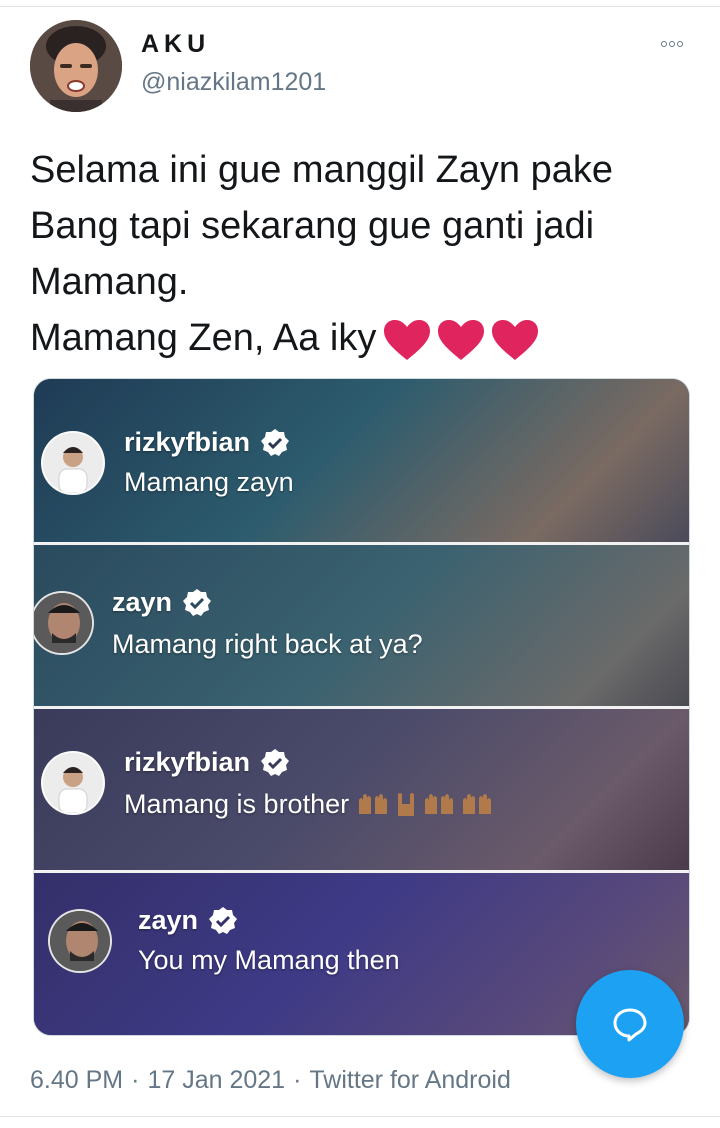  Describe the element at coordinates (409, 1080) in the screenshot. I see `tweet-client-link: Twitter for Android` at that location.